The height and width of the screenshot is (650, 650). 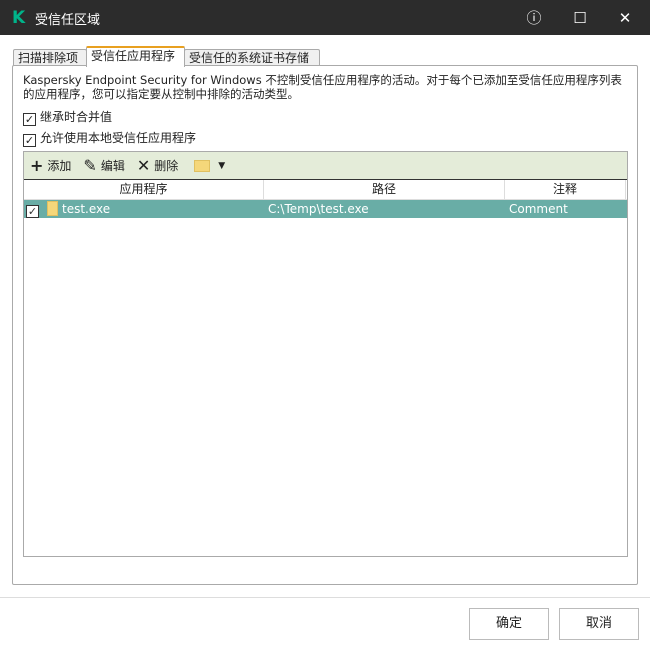 What do you see at coordinates (90, 165) in the screenshot?
I see `pencil-icon: ✎` at bounding box center [90, 165].